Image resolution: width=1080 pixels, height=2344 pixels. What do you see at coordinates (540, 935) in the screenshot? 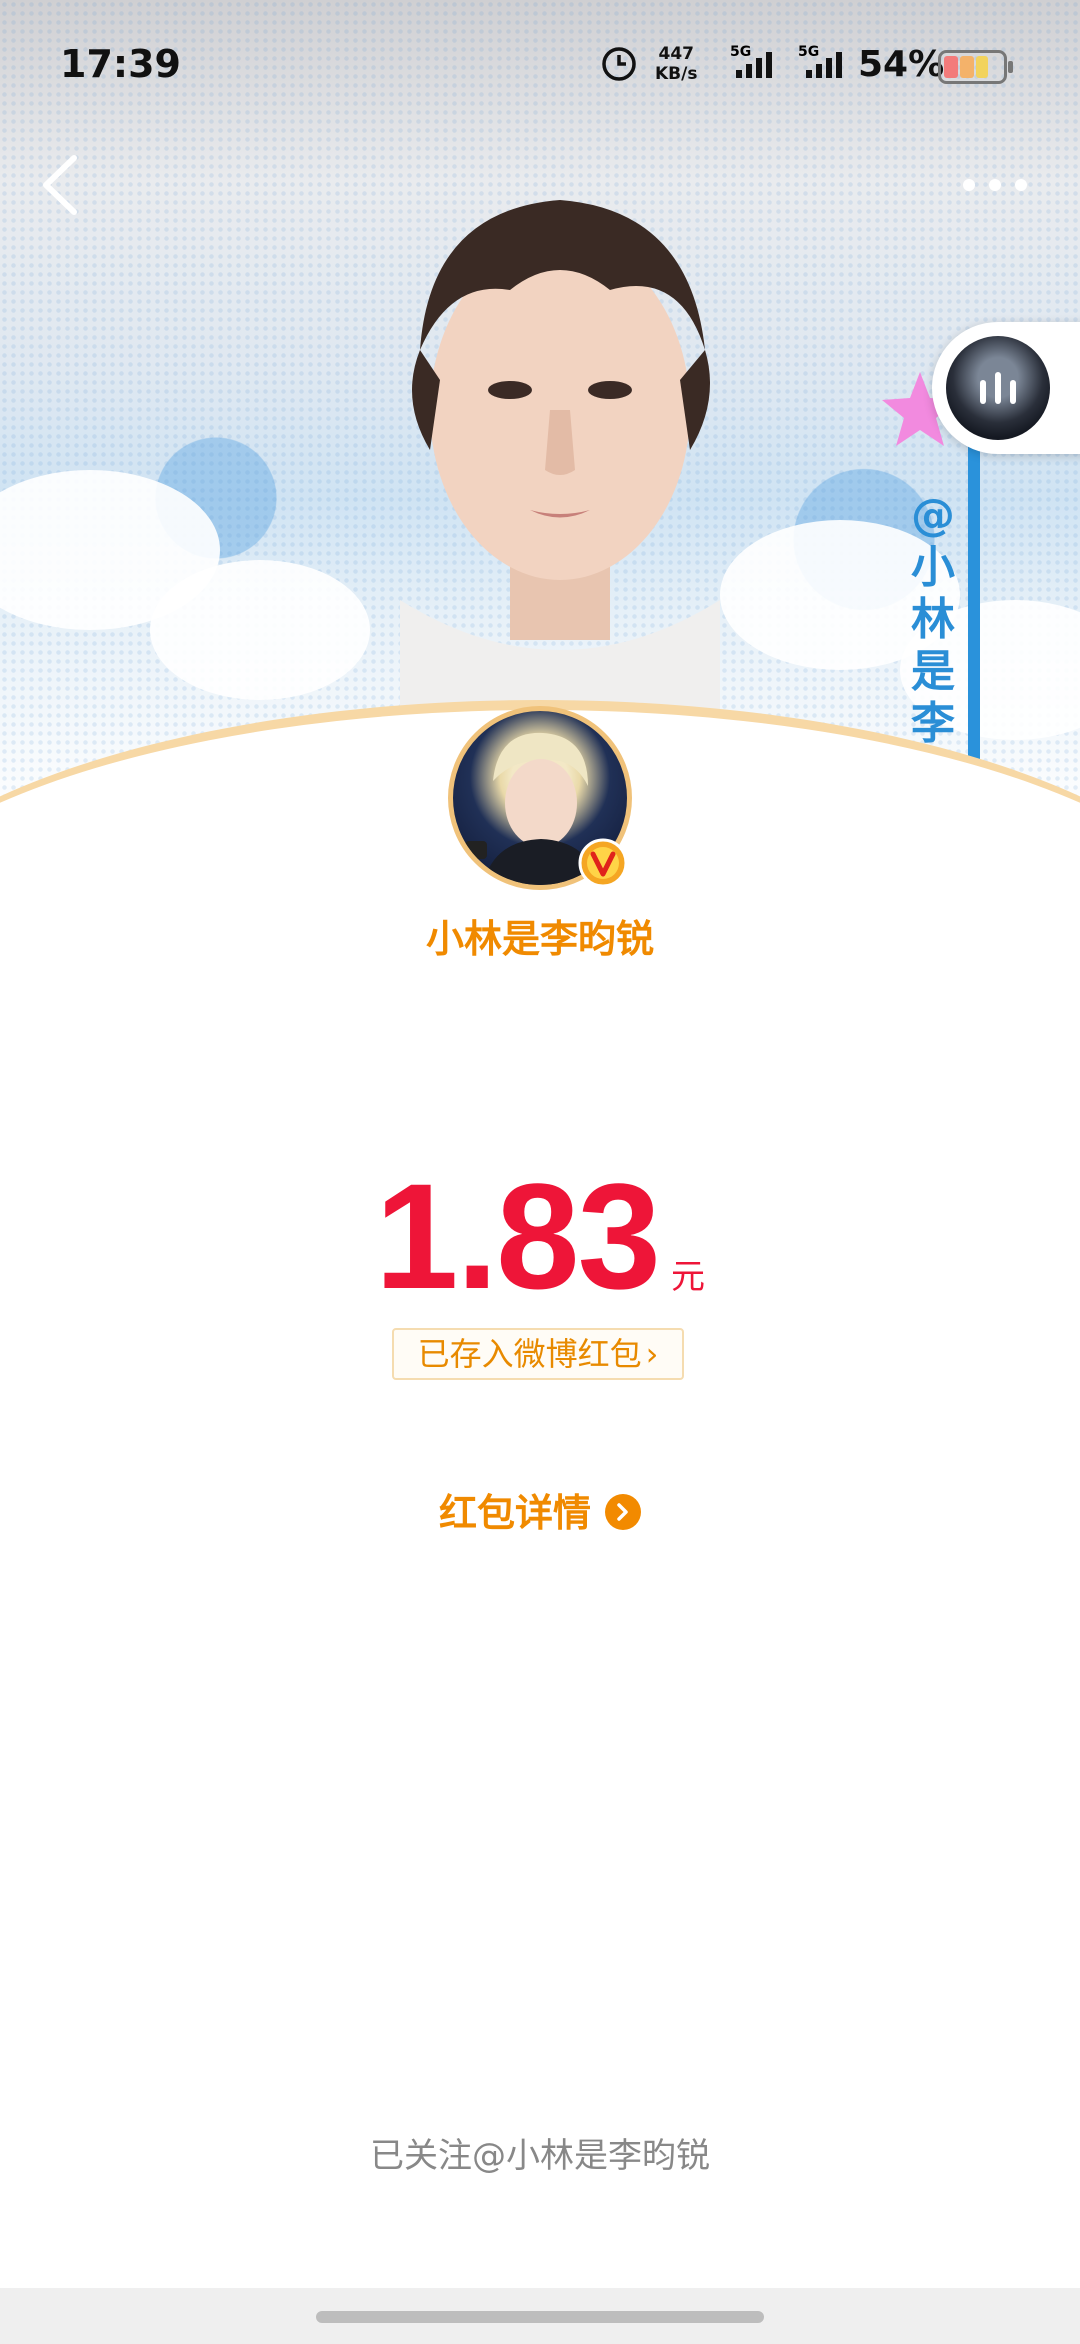
I see `profile-name: 小林是李昀锐` at bounding box center [540, 935].